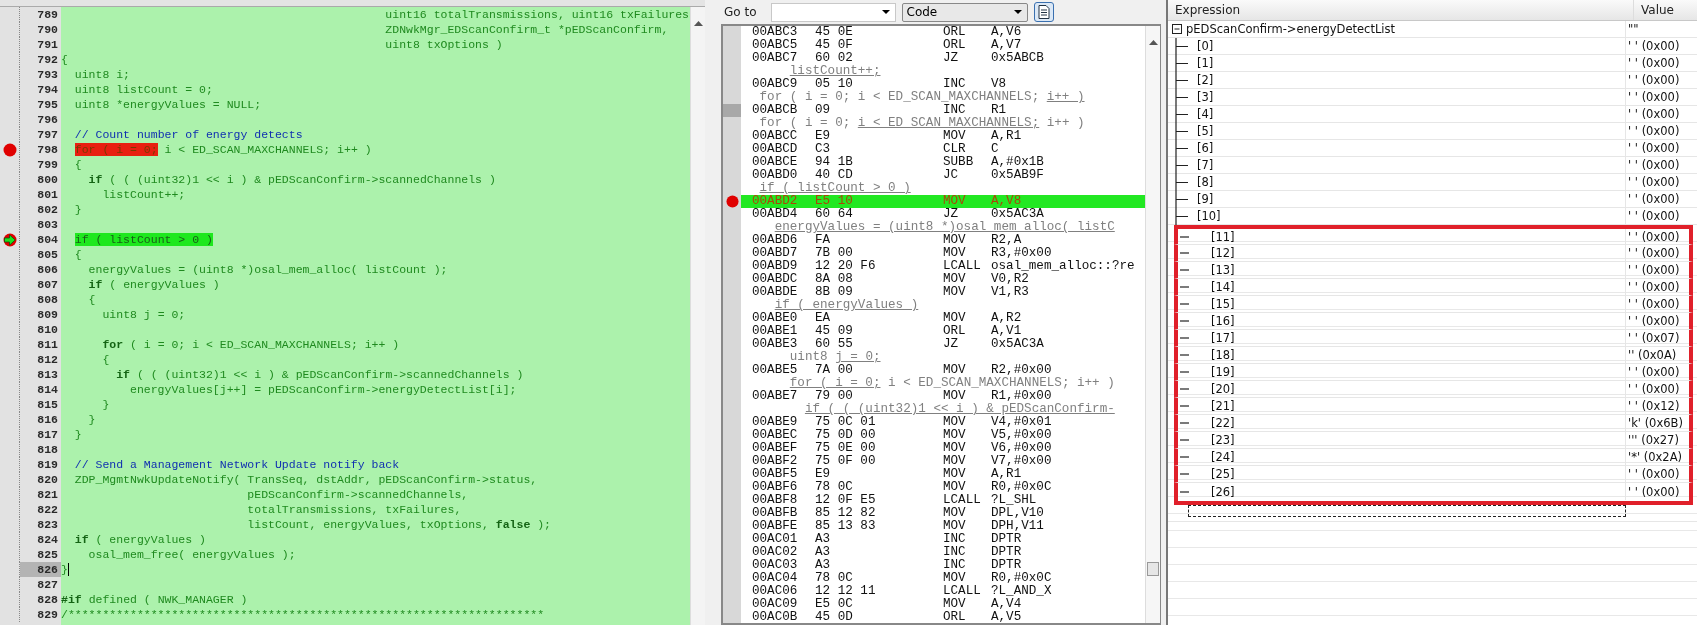  I want to click on operand: V6,#0x00, so click(1022, 448).